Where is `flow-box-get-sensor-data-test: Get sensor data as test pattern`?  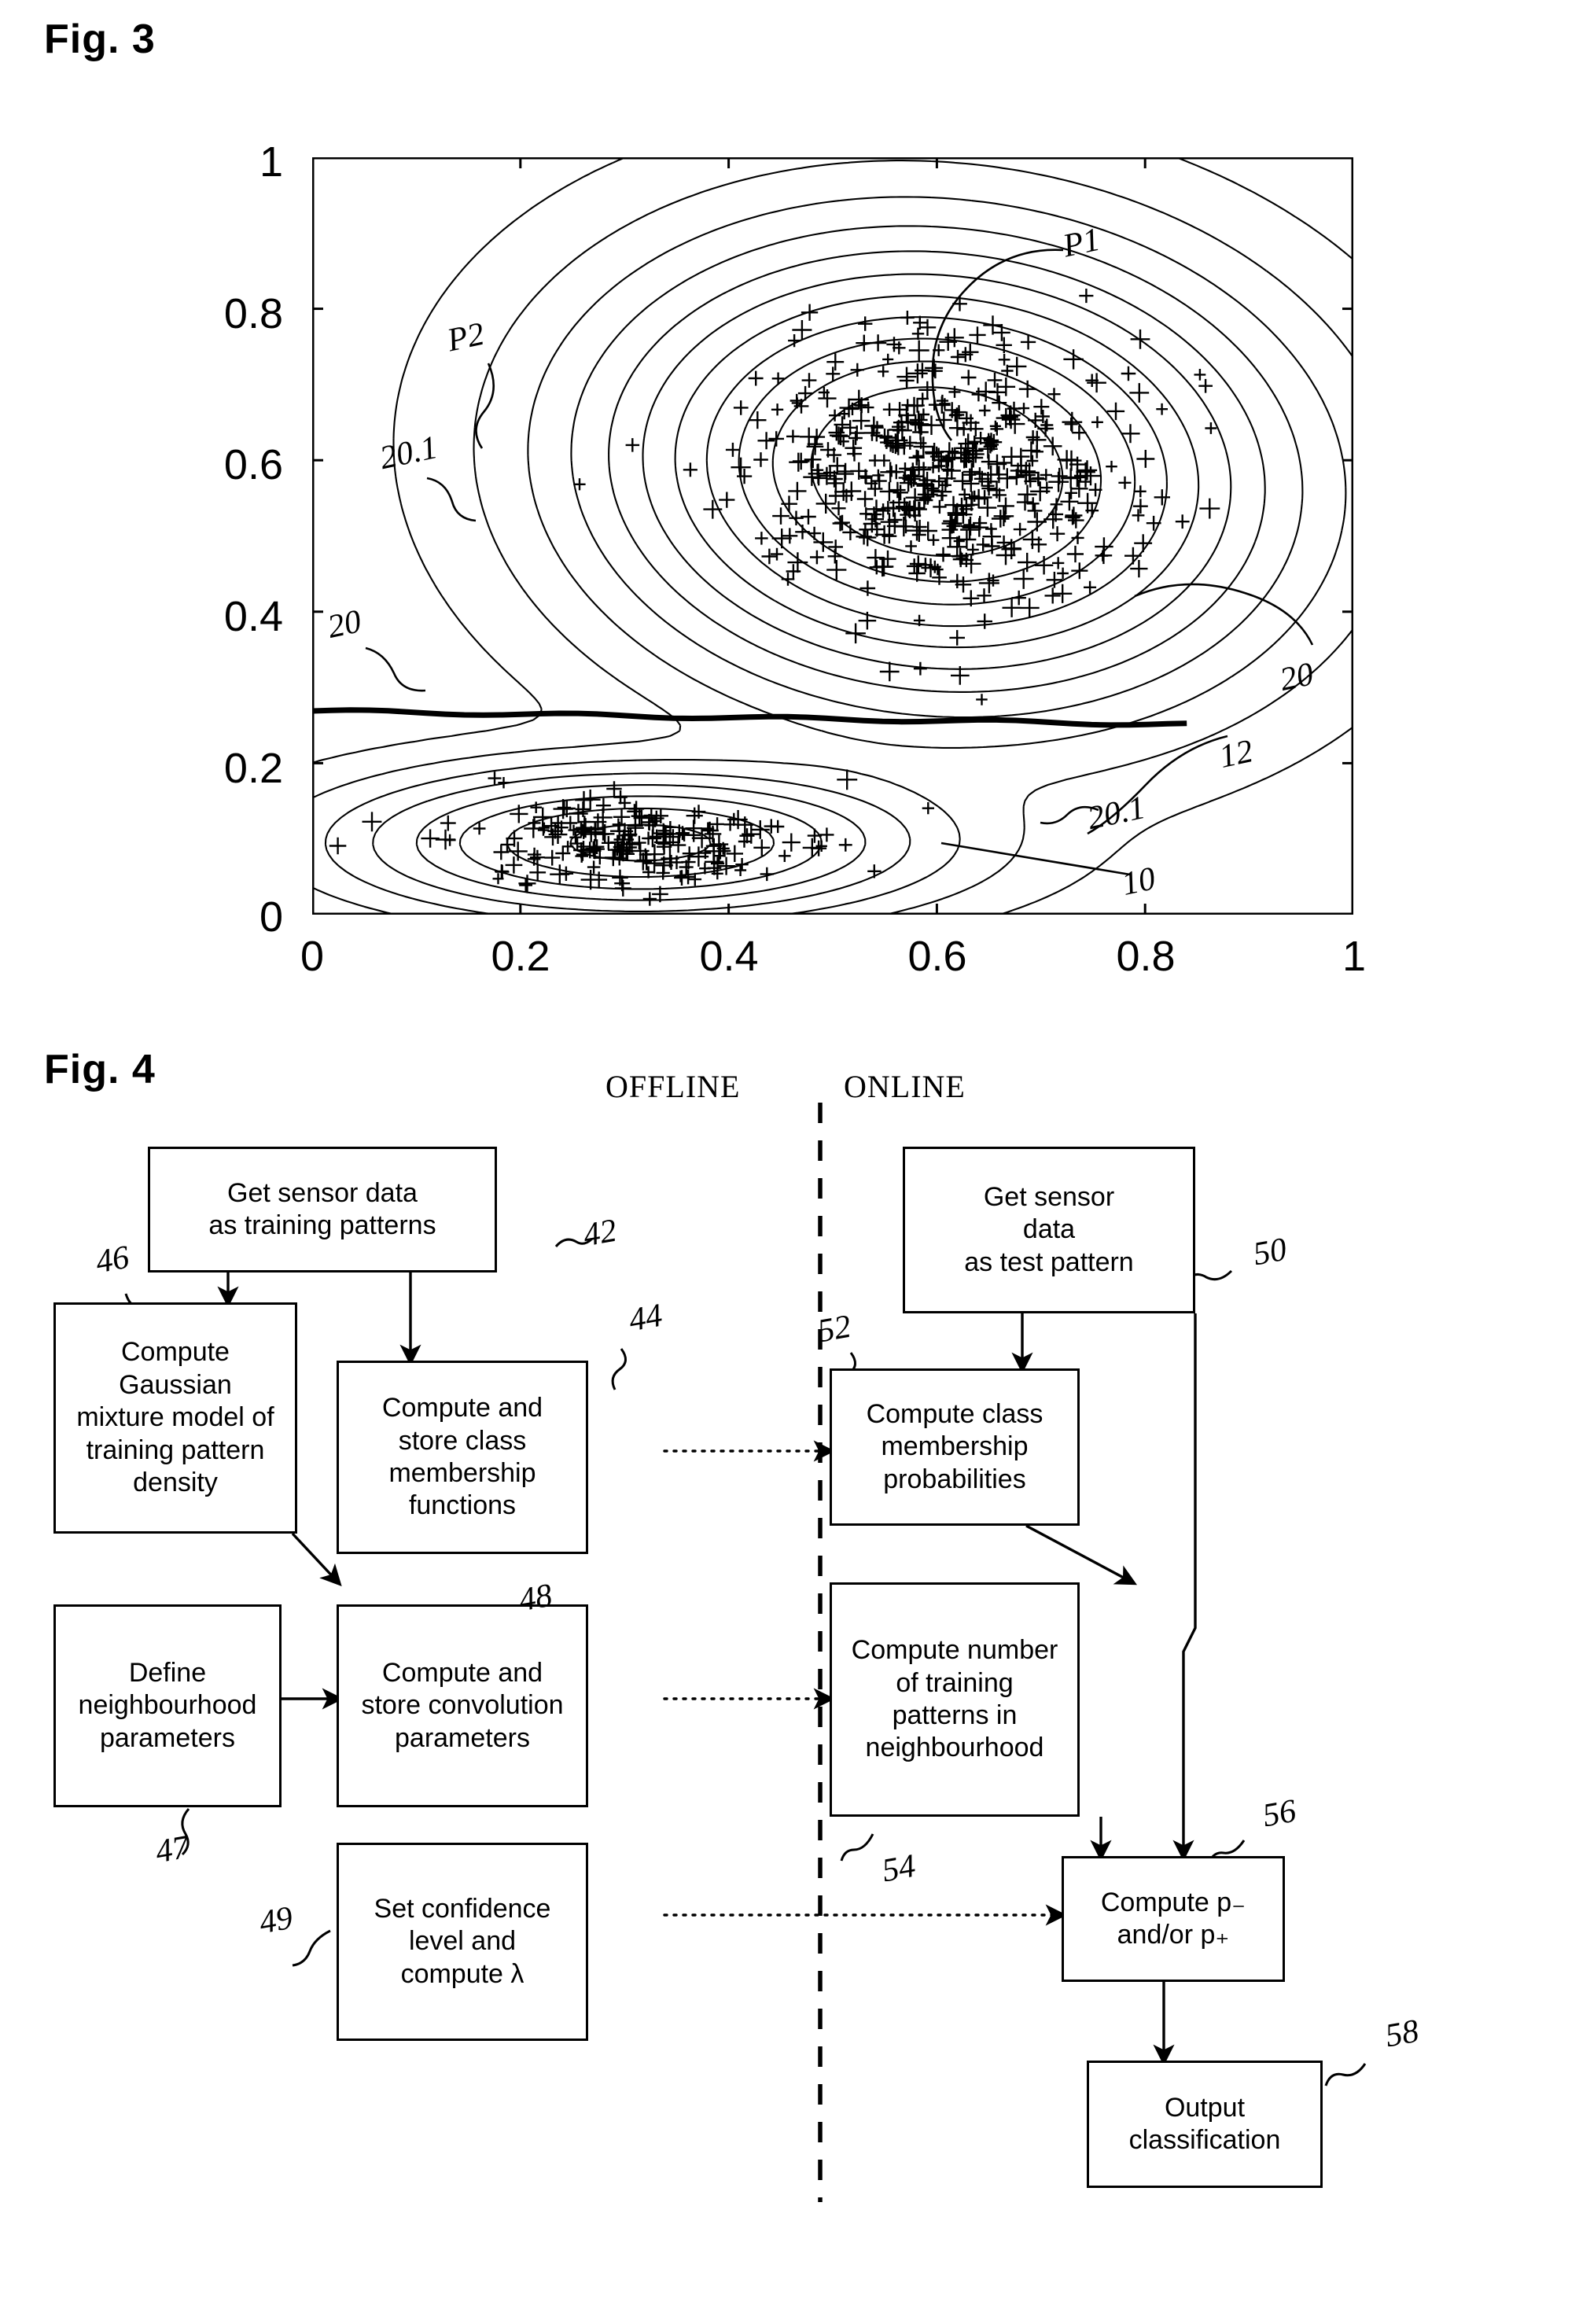 flow-box-get-sensor-data-test: Get sensor data as test pattern is located at coordinates (1049, 1230).